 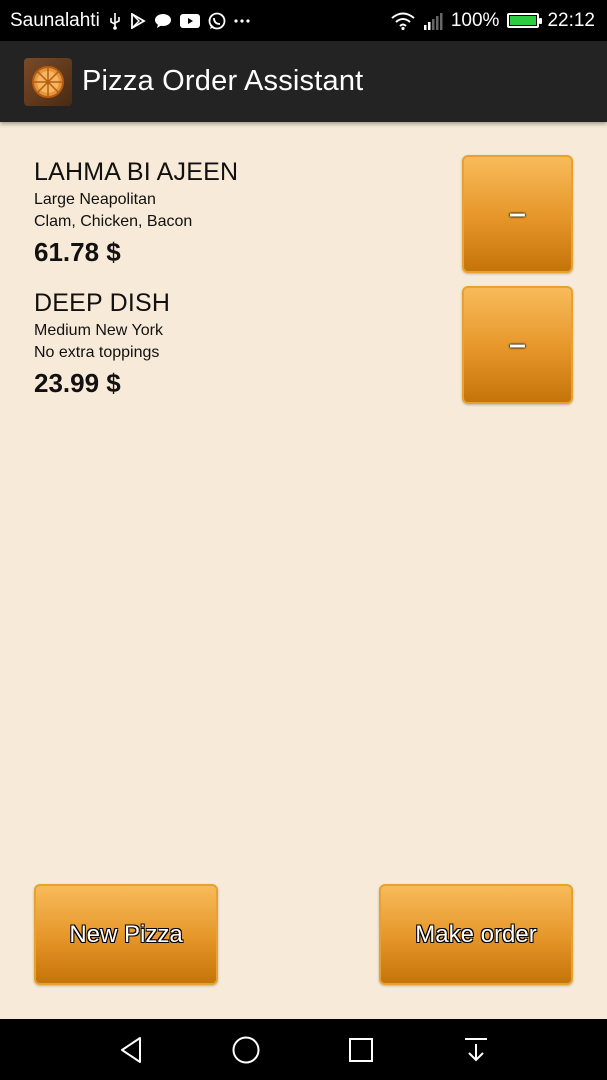 What do you see at coordinates (303, 20) in the screenshot?
I see `status-bar: Saunalahti 100% 22:12` at bounding box center [303, 20].